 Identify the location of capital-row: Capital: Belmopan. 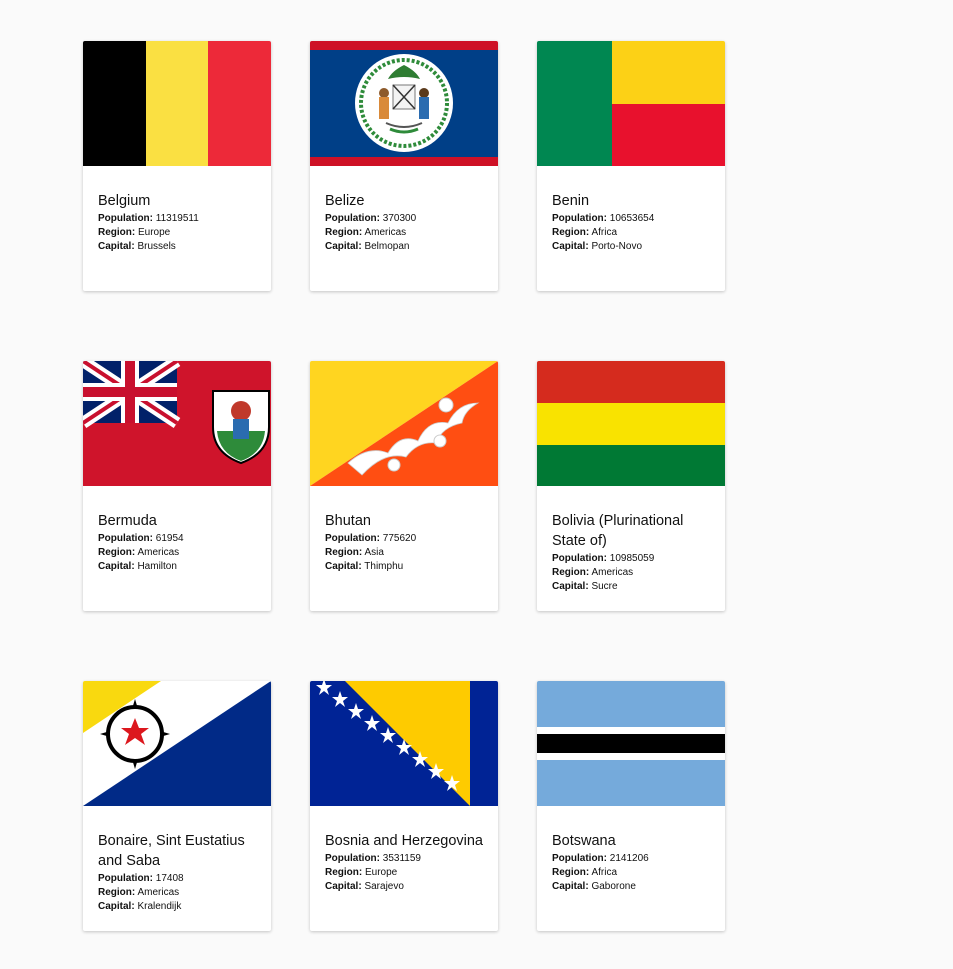
(404, 247).